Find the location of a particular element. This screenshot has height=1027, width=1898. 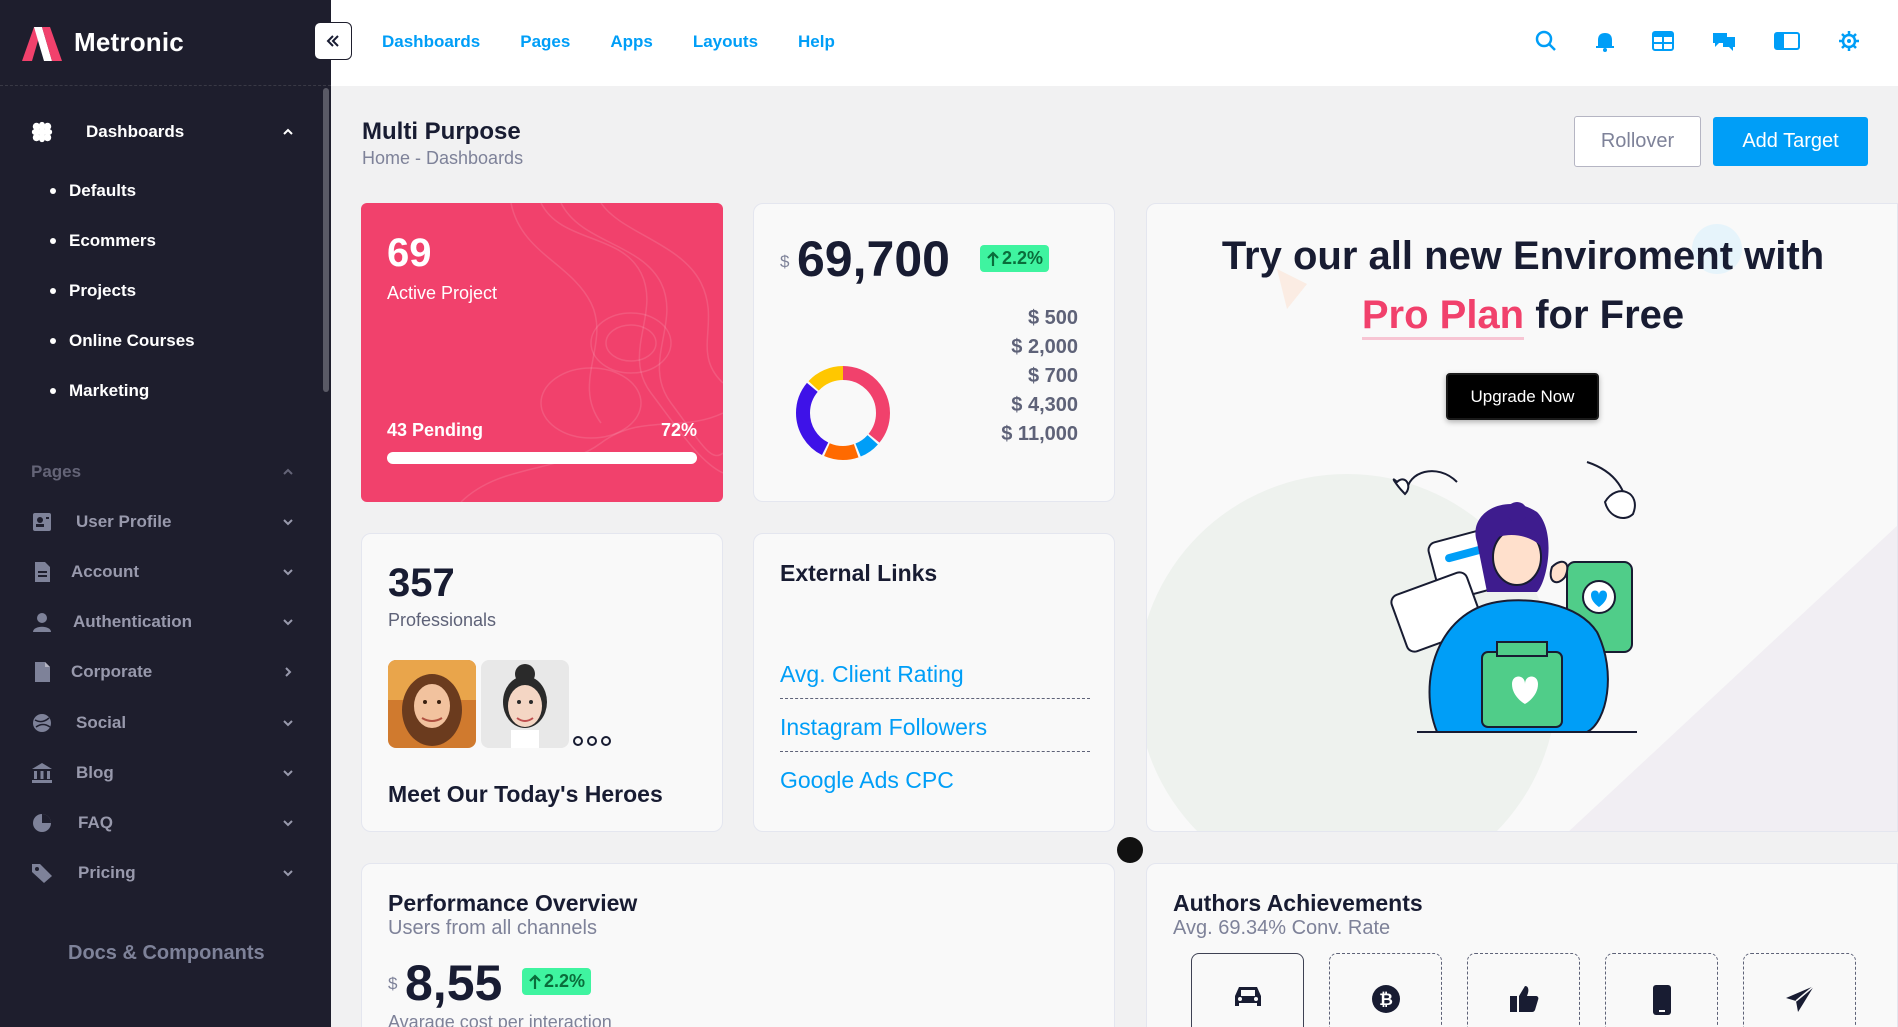

add-target-button: Add Target is located at coordinates (1790, 141).